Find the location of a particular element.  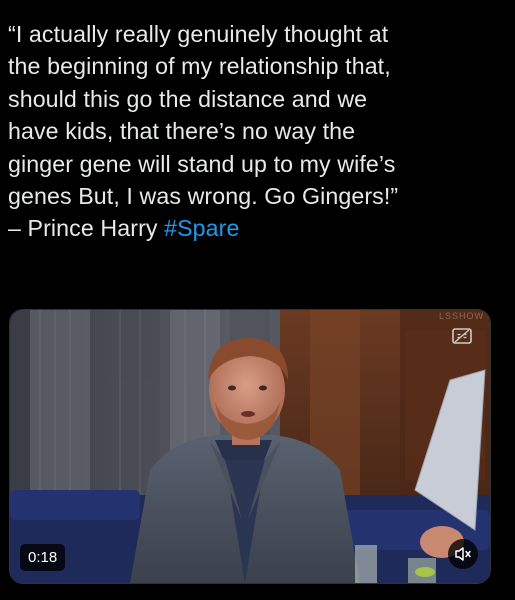

muted-speaker-icon is located at coordinates (463, 554).